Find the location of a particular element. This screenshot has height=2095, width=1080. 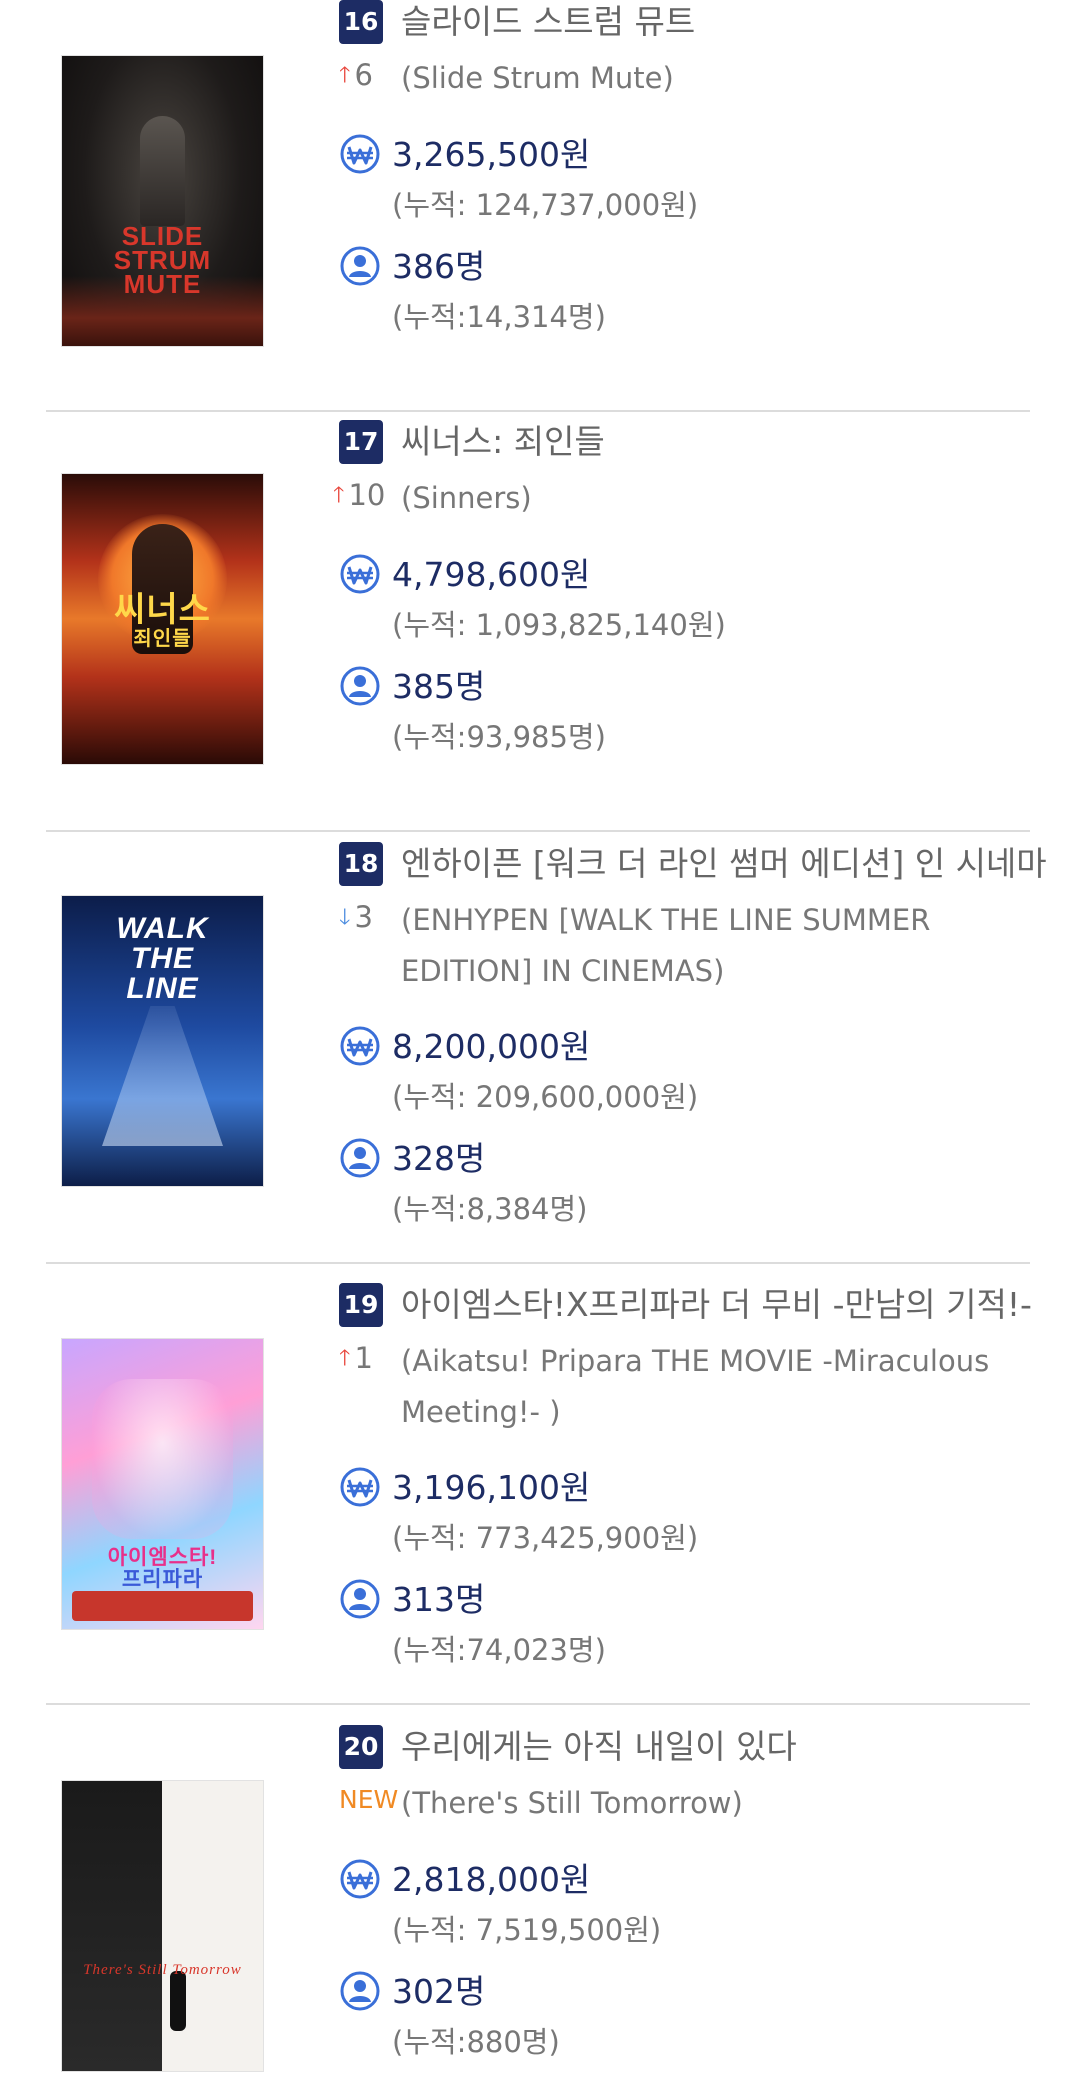

movie-title-ko: 슬라이드 스트럼 뮤트 is located at coordinates (548, 22).